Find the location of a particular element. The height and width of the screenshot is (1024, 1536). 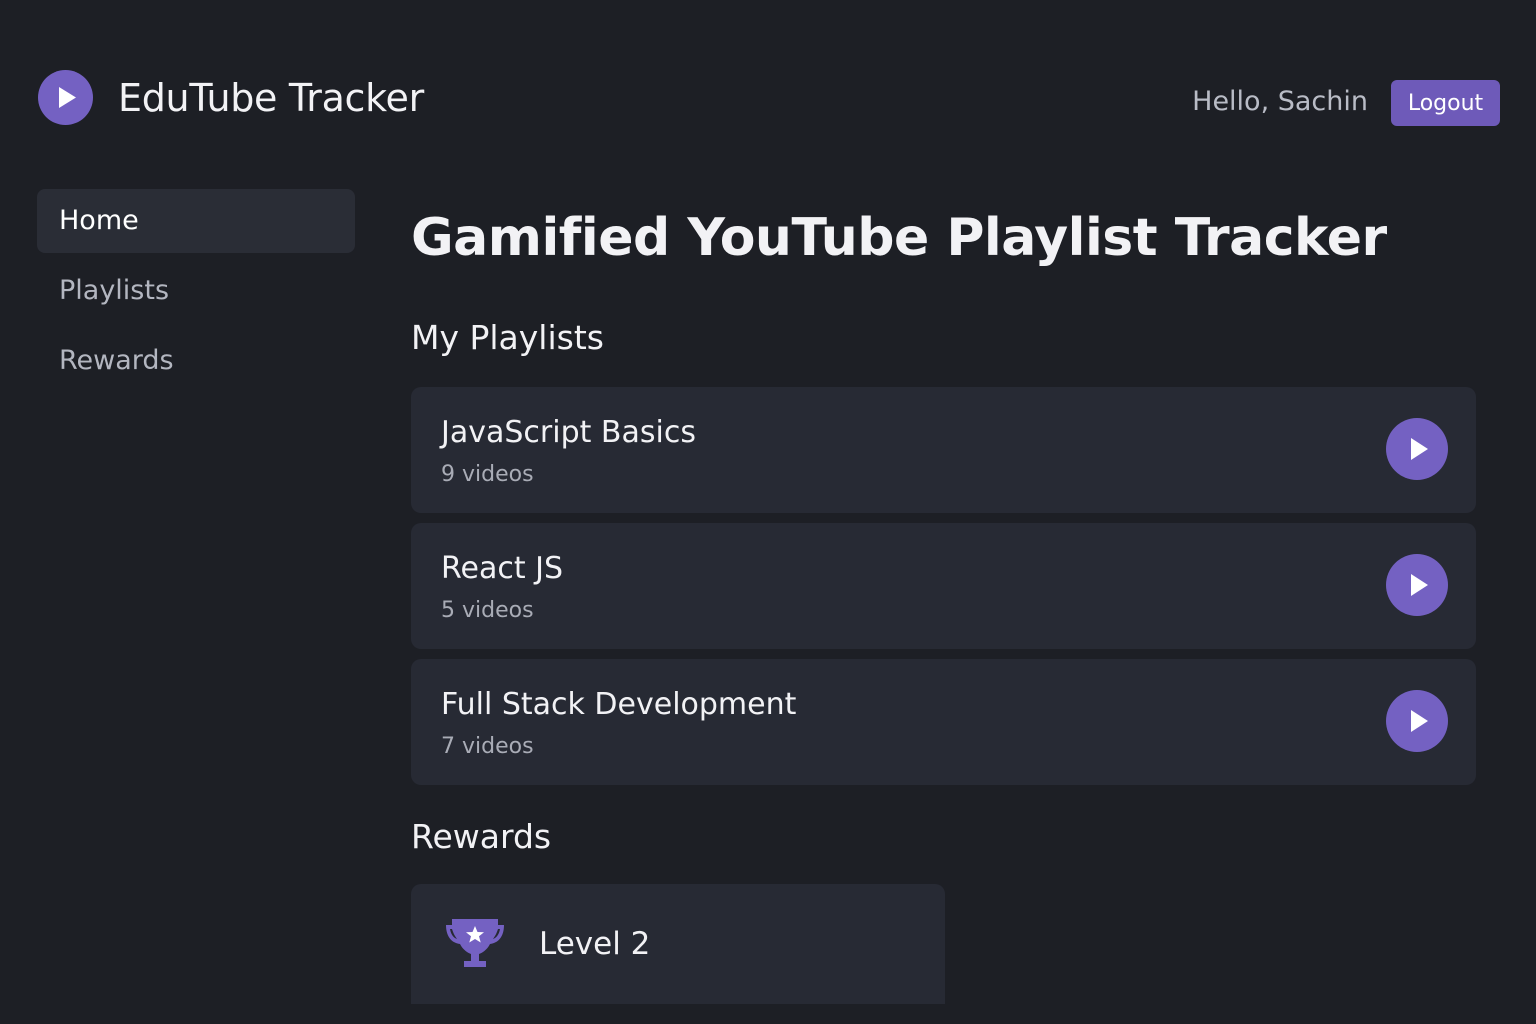

sidebar-item-playlists: Playlists is located at coordinates (196, 291).